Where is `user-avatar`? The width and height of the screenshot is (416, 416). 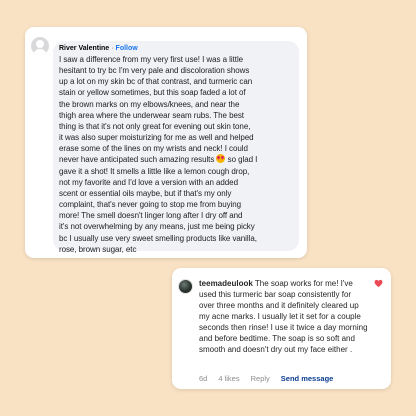
user-avatar is located at coordinates (185, 286).